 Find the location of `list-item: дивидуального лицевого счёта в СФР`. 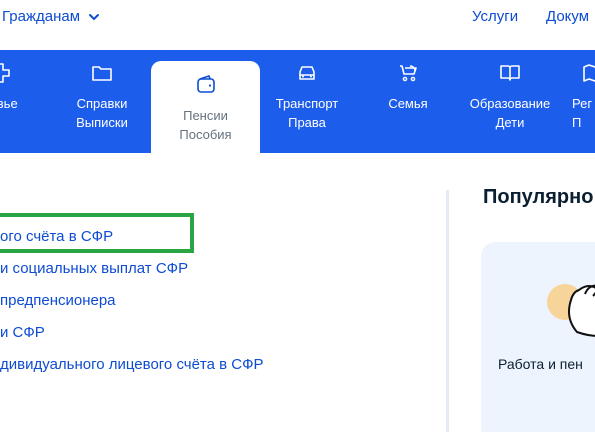

list-item: дивидуального лицевого счёта в СФР is located at coordinates (132, 364).